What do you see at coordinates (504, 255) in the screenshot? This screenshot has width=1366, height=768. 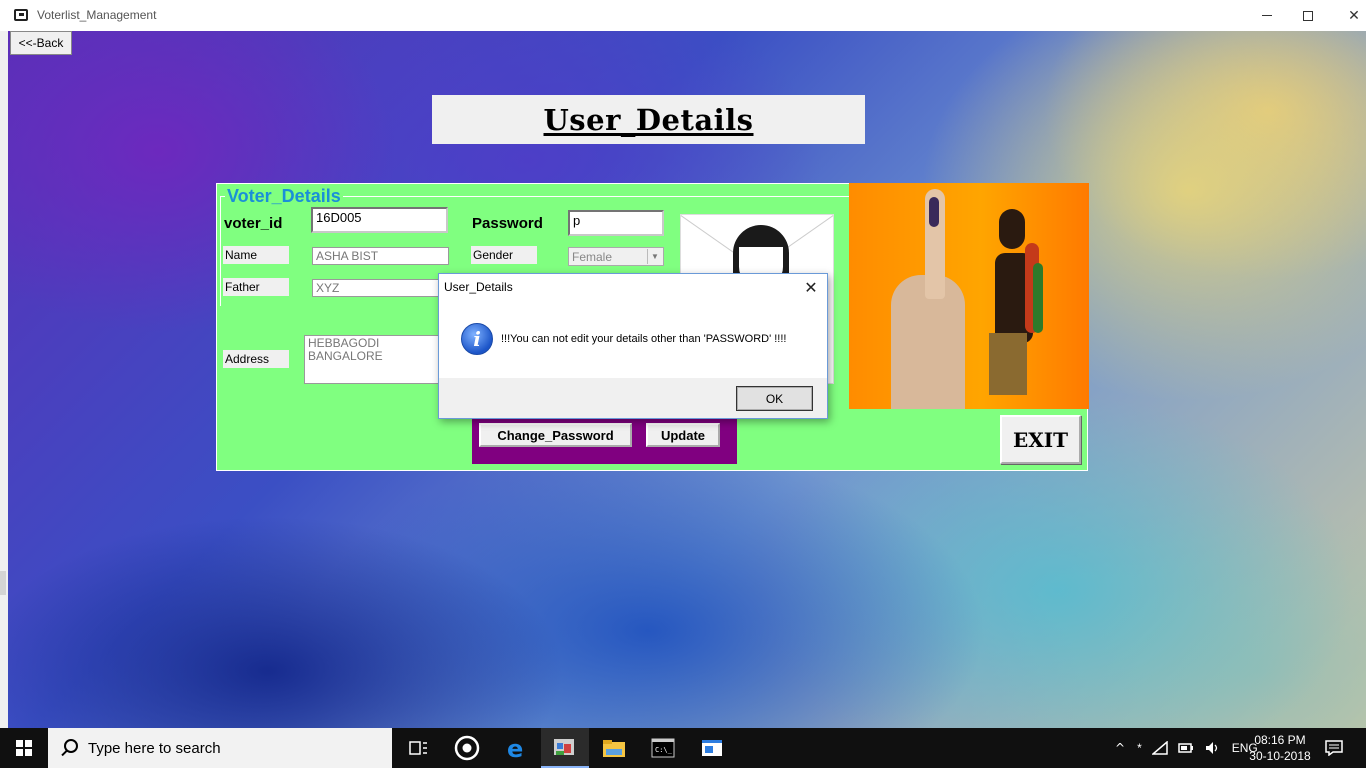 I see `gender-label: Gender` at bounding box center [504, 255].